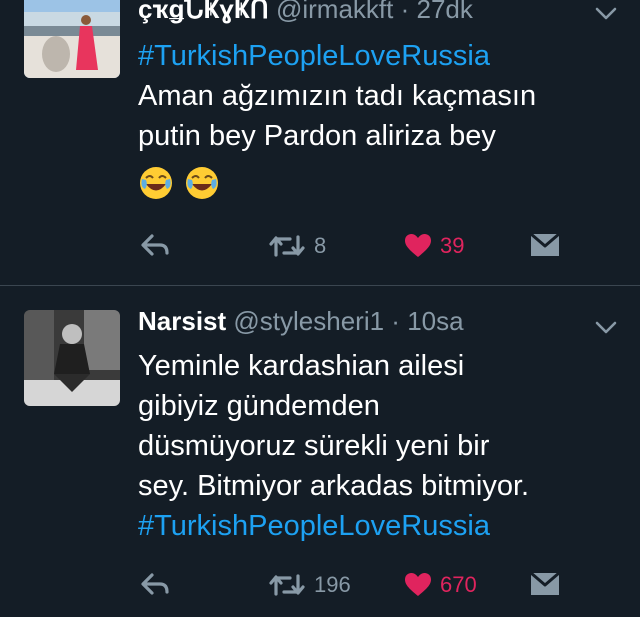 This screenshot has height=617, width=640. I want to click on tweet-actions: 8 39, so click(320, 251).